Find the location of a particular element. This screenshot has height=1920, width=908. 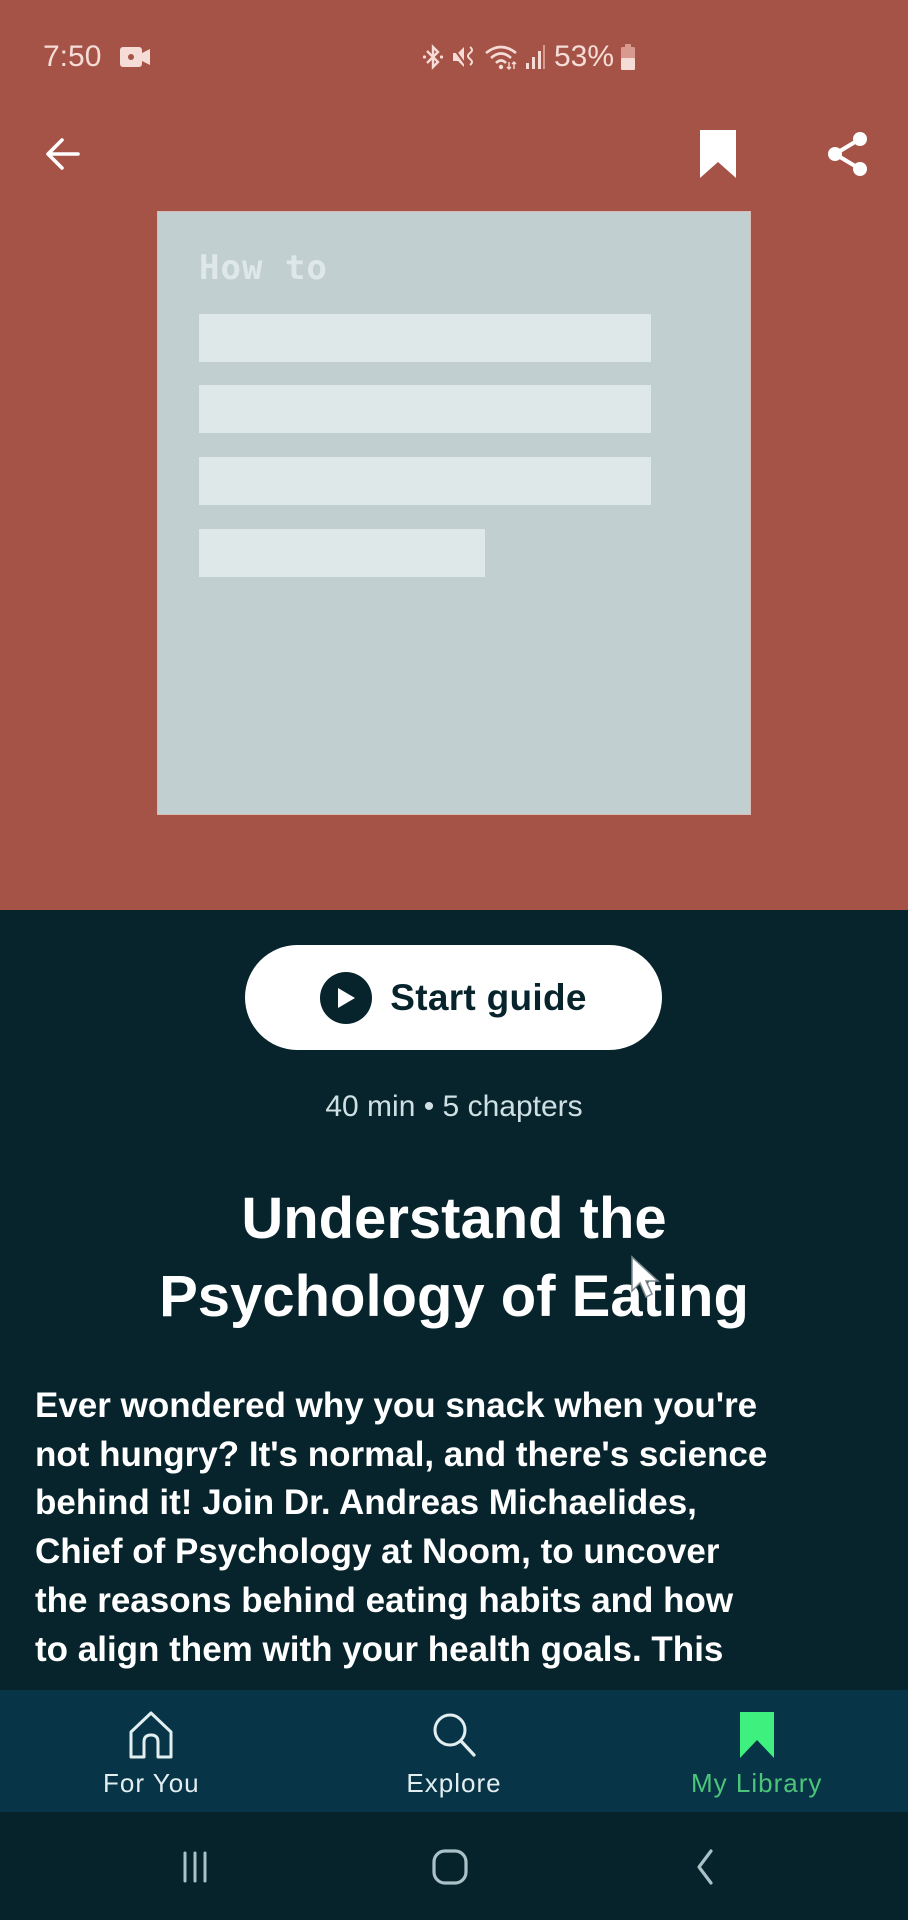

bookmark-filled-icon is located at coordinates (718, 154).